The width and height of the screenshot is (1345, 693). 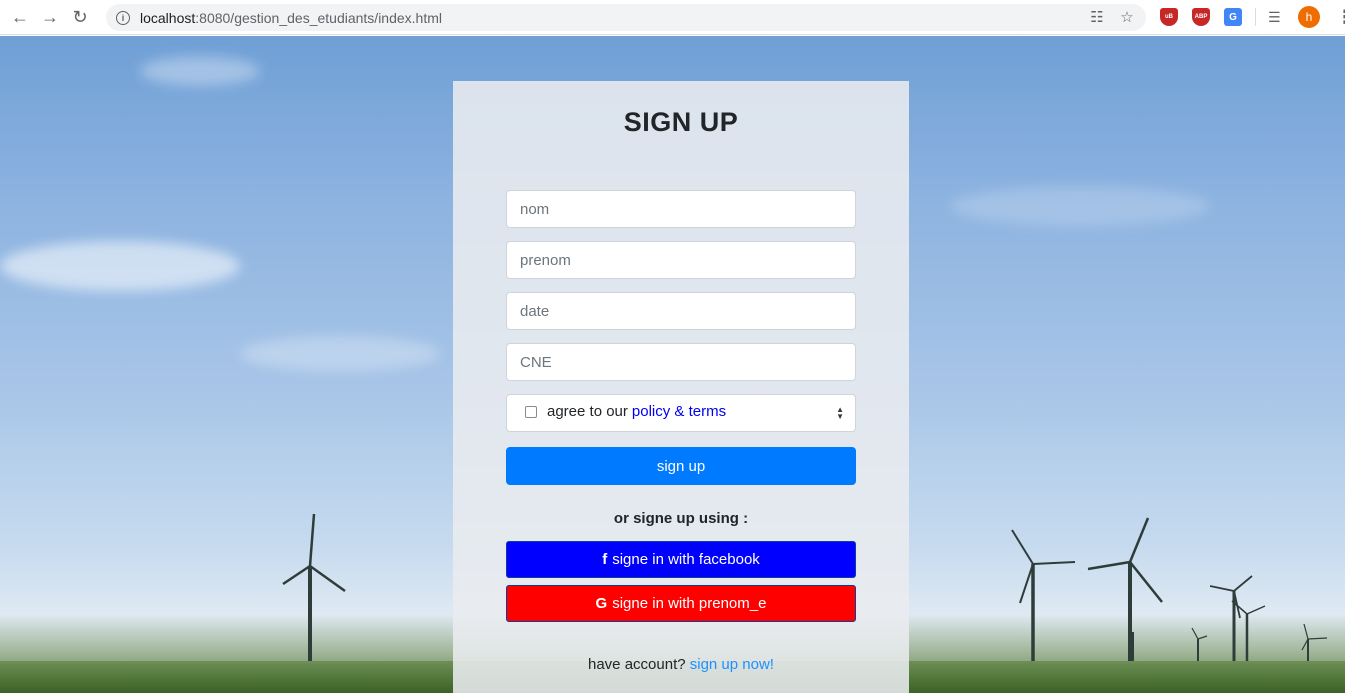 I want to click on url-path: :8080/gestion_des_etudiants/index.html, so click(x=318, y=17).